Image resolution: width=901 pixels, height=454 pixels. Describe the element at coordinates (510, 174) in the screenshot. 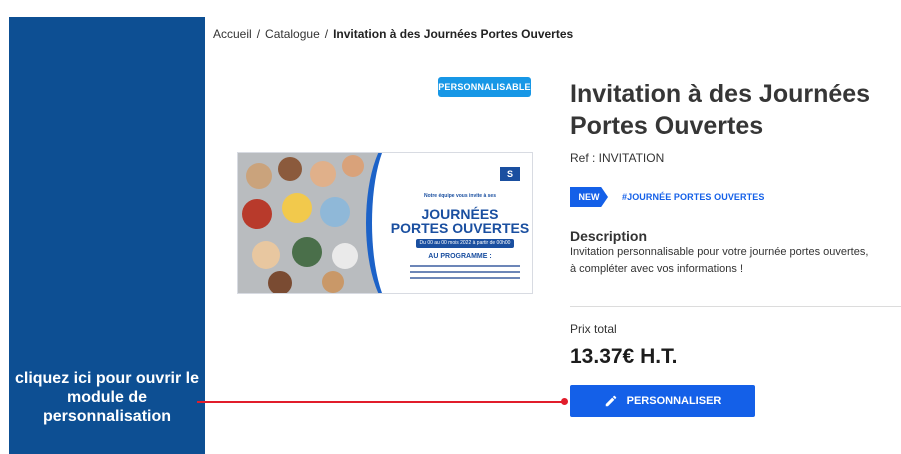

I see `flyer-logo: S` at that location.